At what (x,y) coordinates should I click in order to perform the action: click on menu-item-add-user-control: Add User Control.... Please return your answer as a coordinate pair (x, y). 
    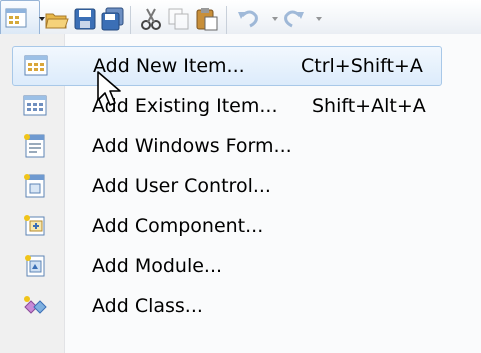
    Looking at the image, I should click on (240, 186).